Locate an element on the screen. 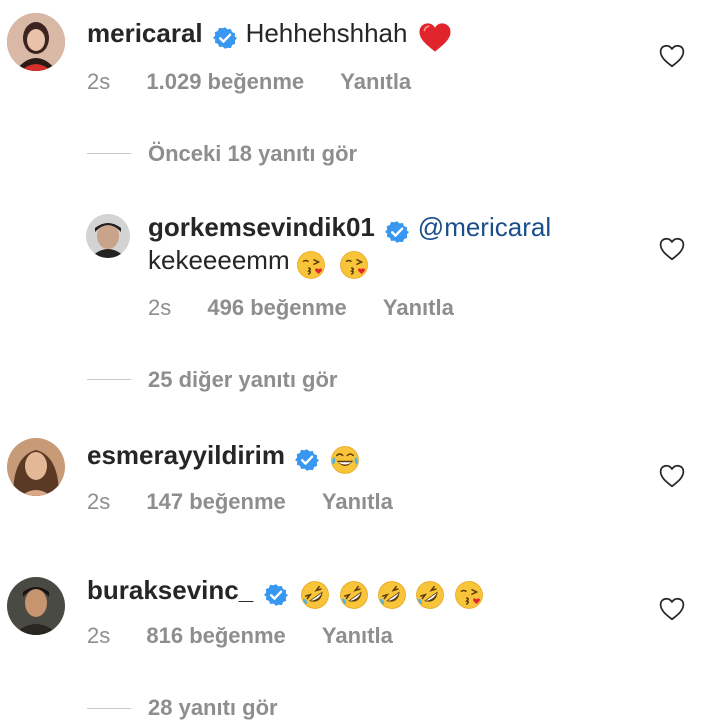 This screenshot has height=728, width=728. username: esmerayyildirim is located at coordinates (186, 455).